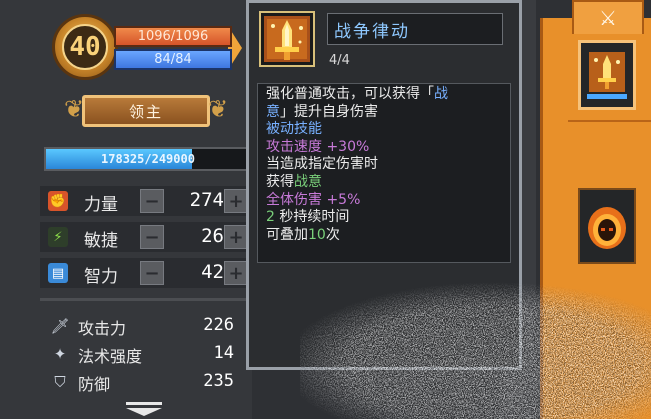  Describe the element at coordinates (236, 273) in the screenshot. I see `intelligence-plus-button: +` at that location.